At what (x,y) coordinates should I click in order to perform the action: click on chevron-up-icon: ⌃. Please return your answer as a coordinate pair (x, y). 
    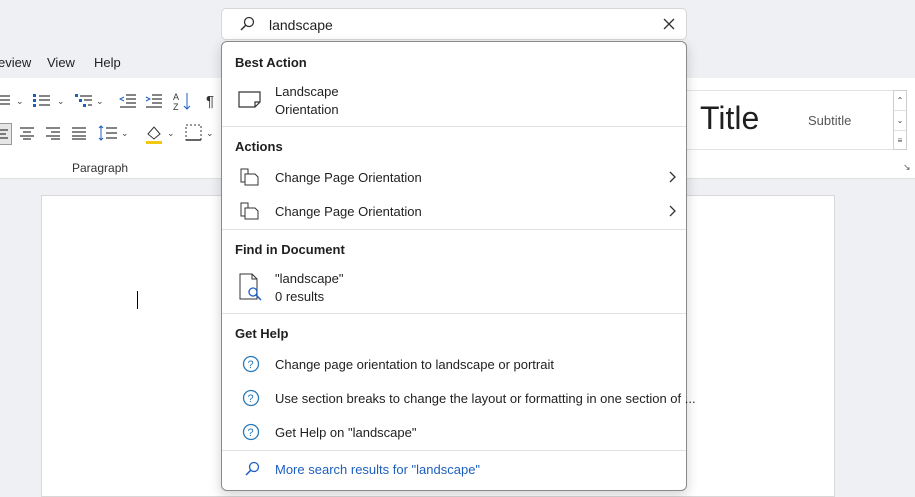
    Looking at the image, I should click on (900, 101).